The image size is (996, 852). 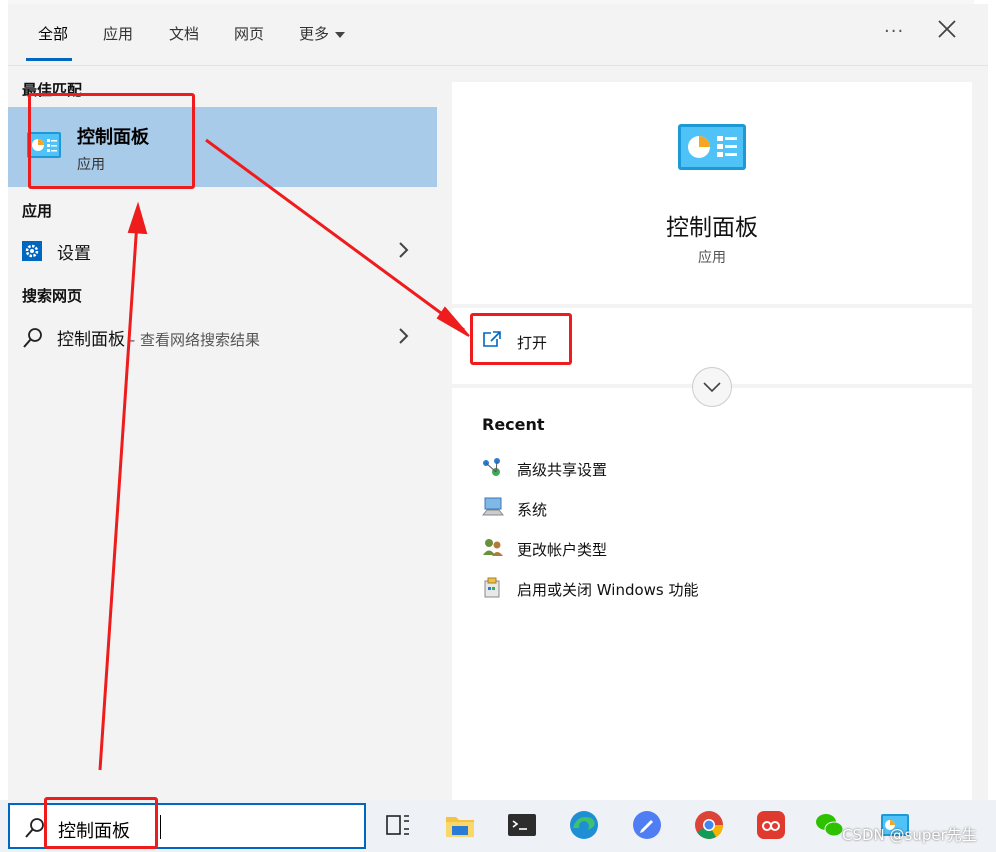 What do you see at coordinates (91, 340) in the screenshot?
I see `web-result-query: 控制面板` at bounding box center [91, 340].